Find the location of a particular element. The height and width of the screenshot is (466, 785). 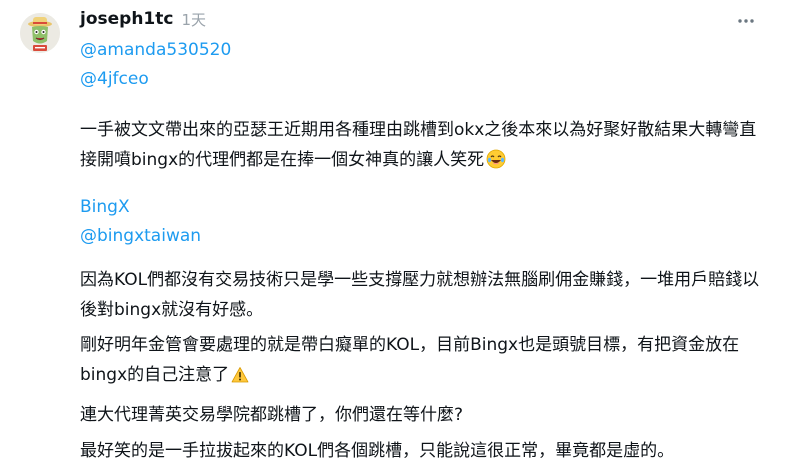

more-dots-icon is located at coordinates (746, 21).